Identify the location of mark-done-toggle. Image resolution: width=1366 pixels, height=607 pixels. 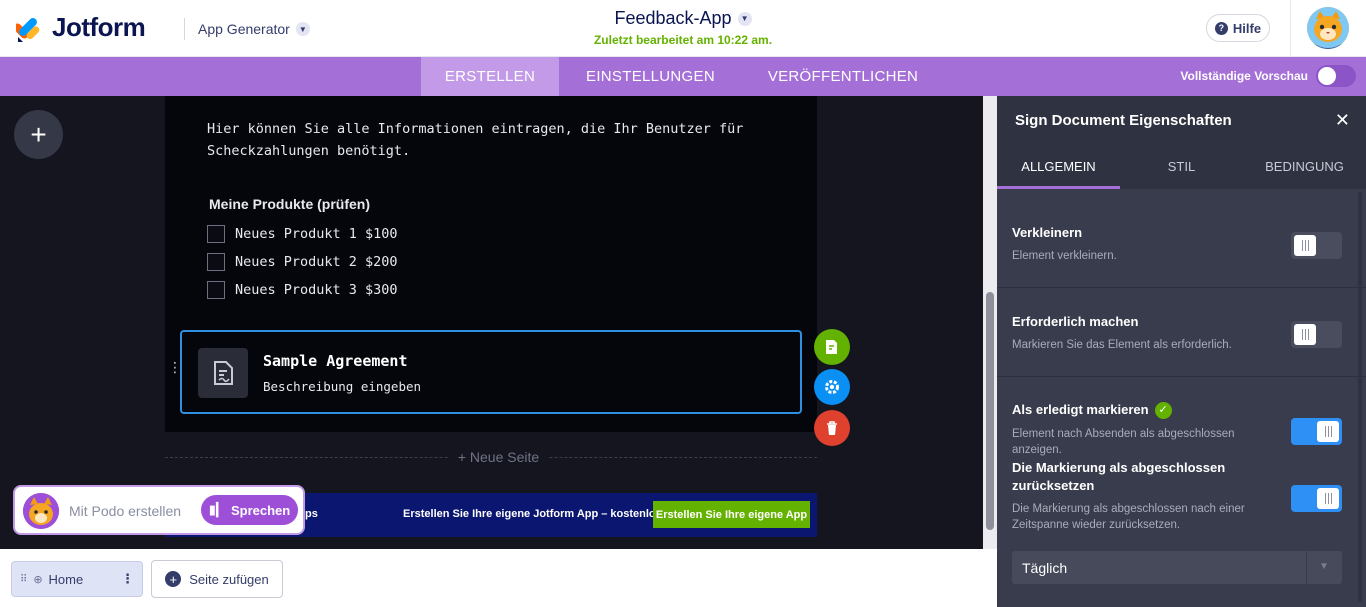
(1316, 431).